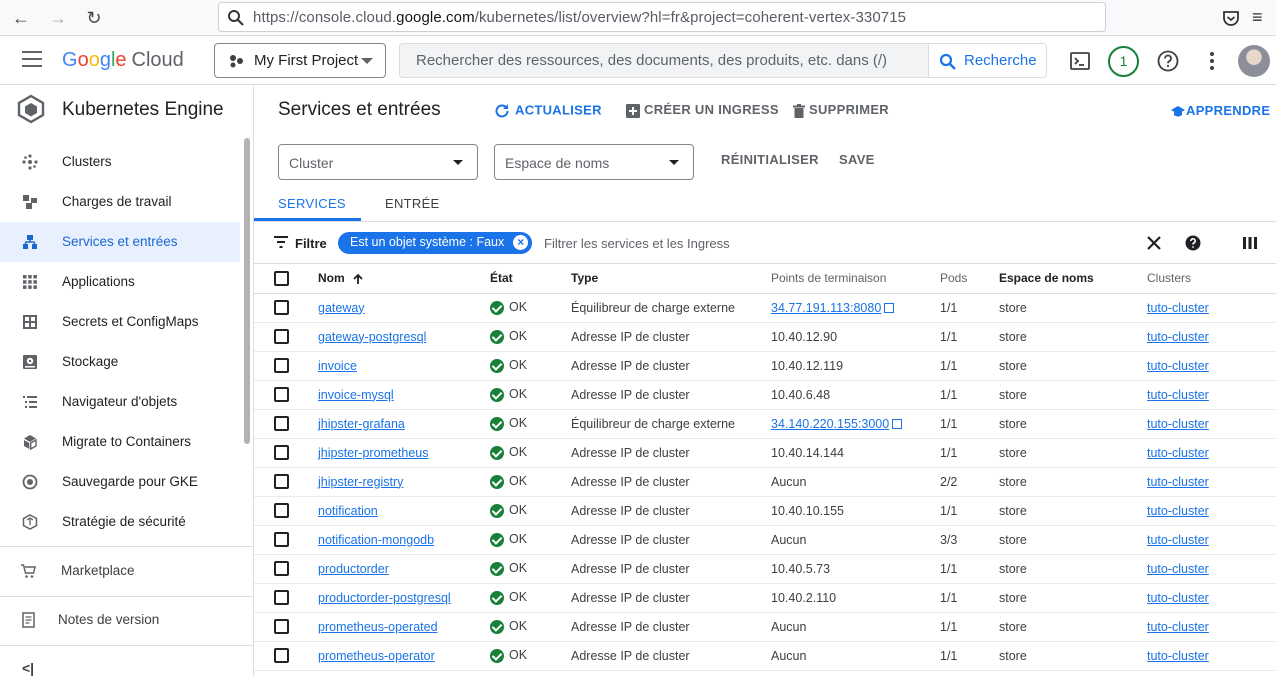  I want to click on sidebar-item-services: Services et entrées, so click(120, 242).